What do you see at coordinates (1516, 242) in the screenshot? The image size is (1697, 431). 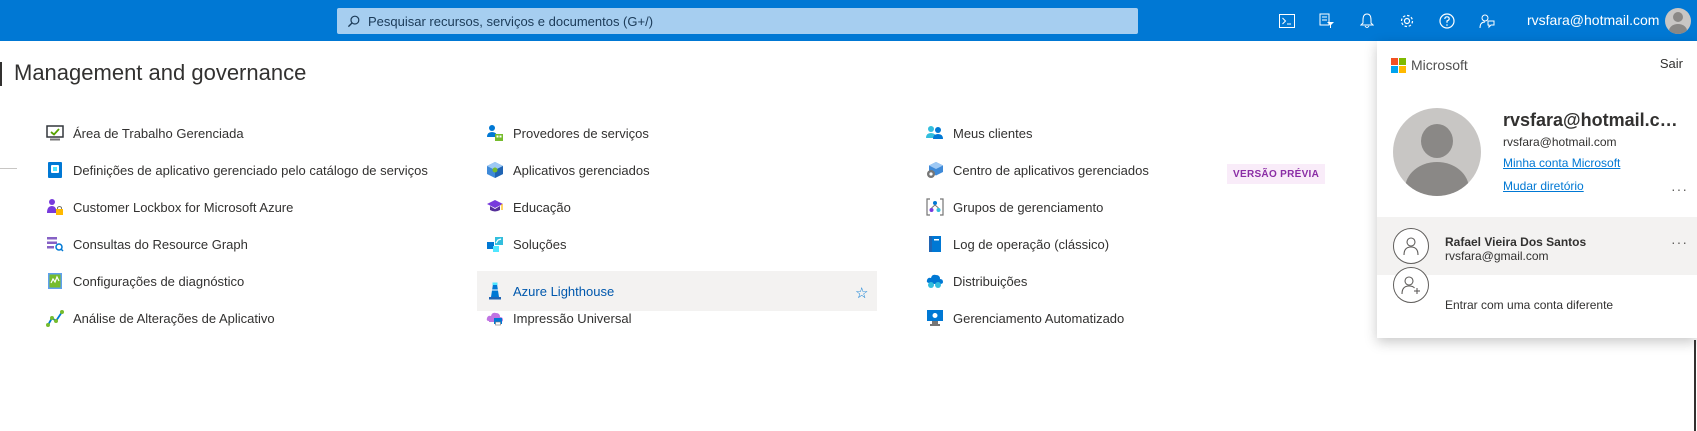 I see `other-account-name: Rafael Vieira Dos Santos` at bounding box center [1516, 242].